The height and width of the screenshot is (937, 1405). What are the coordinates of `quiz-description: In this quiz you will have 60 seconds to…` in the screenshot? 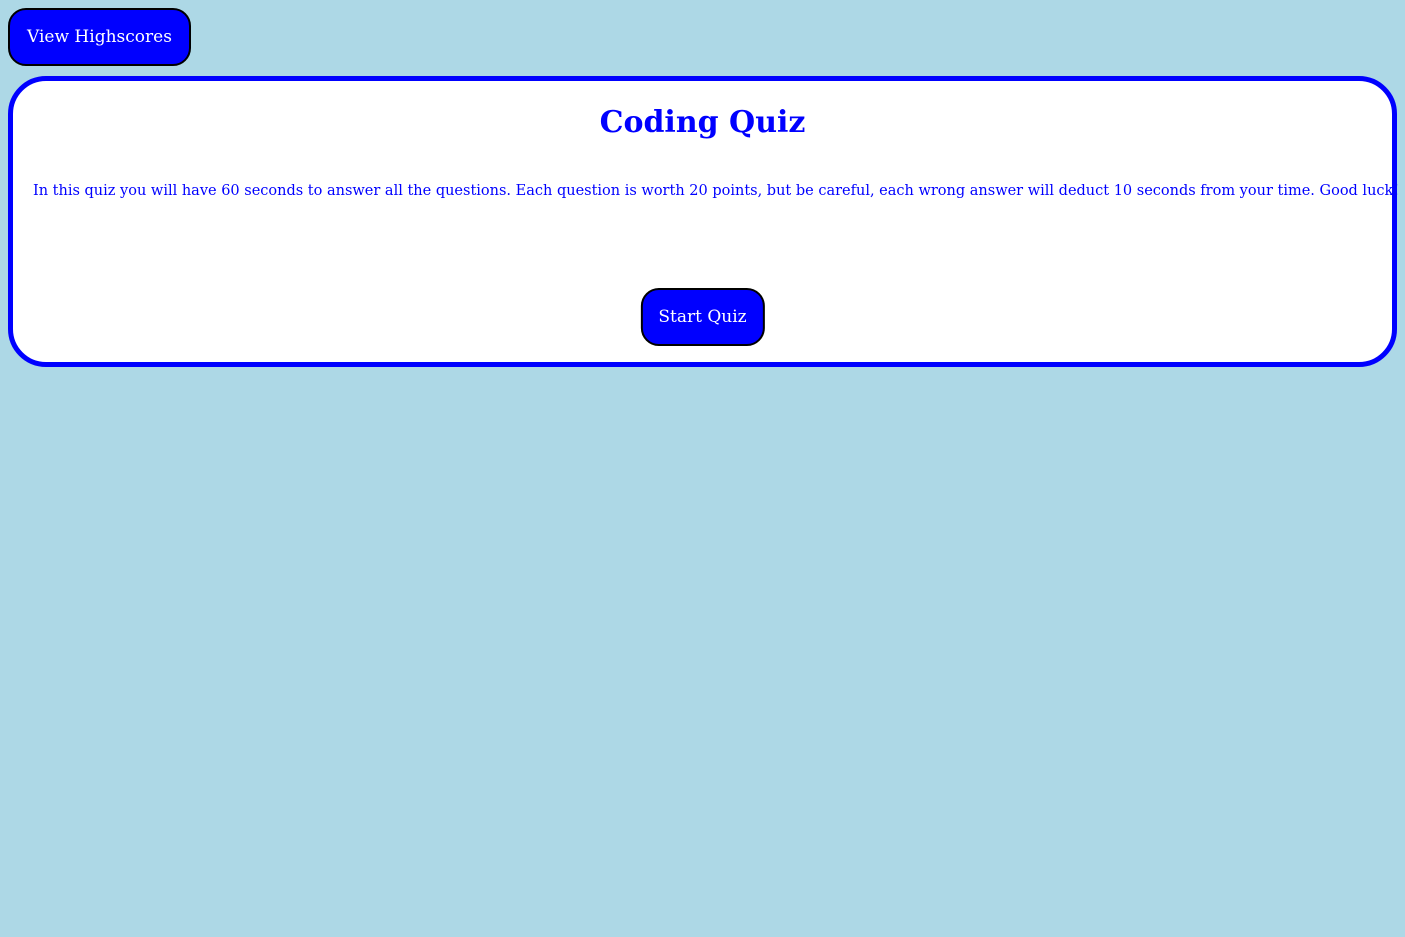 It's located at (716, 191).